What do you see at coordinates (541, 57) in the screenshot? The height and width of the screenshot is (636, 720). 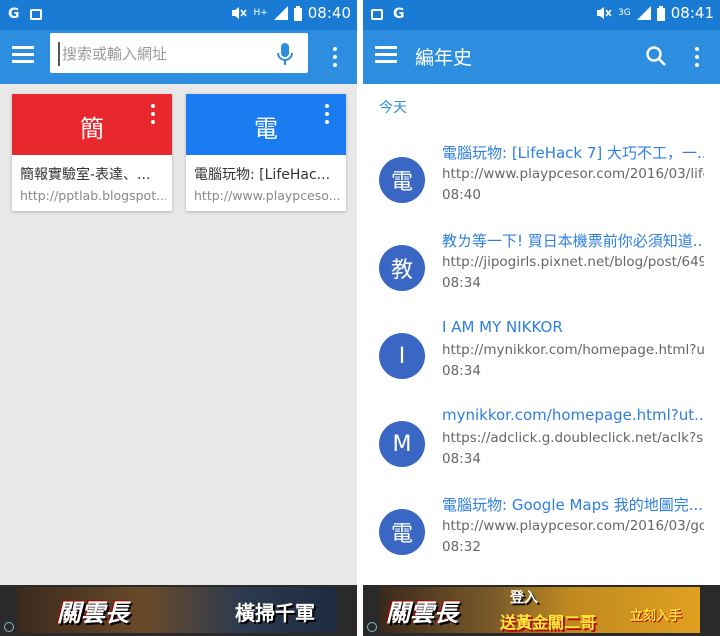 I see `app-bar: 編年史` at bounding box center [541, 57].